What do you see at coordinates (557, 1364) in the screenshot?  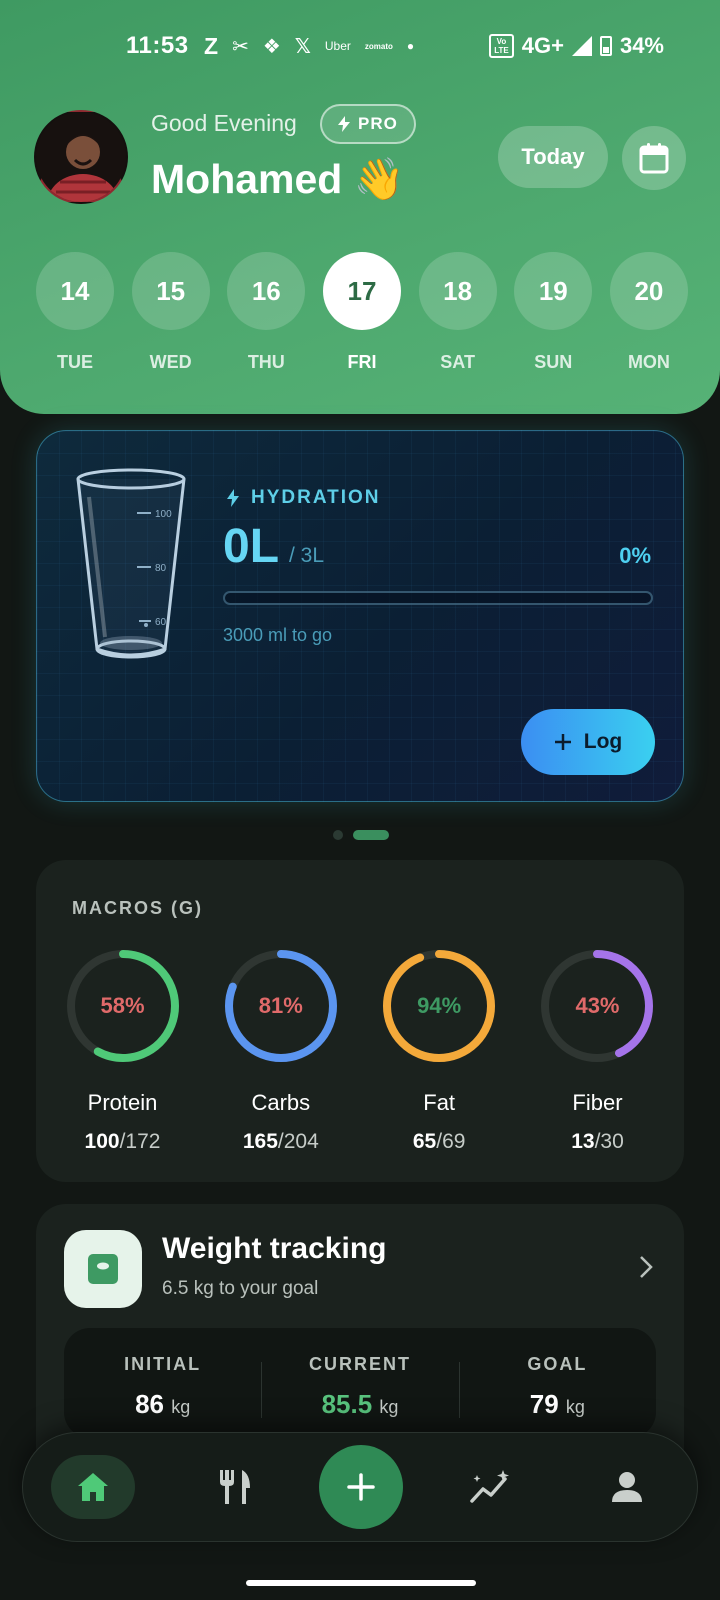 I see `stat-label: GOAL` at bounding box center [557, 1364].